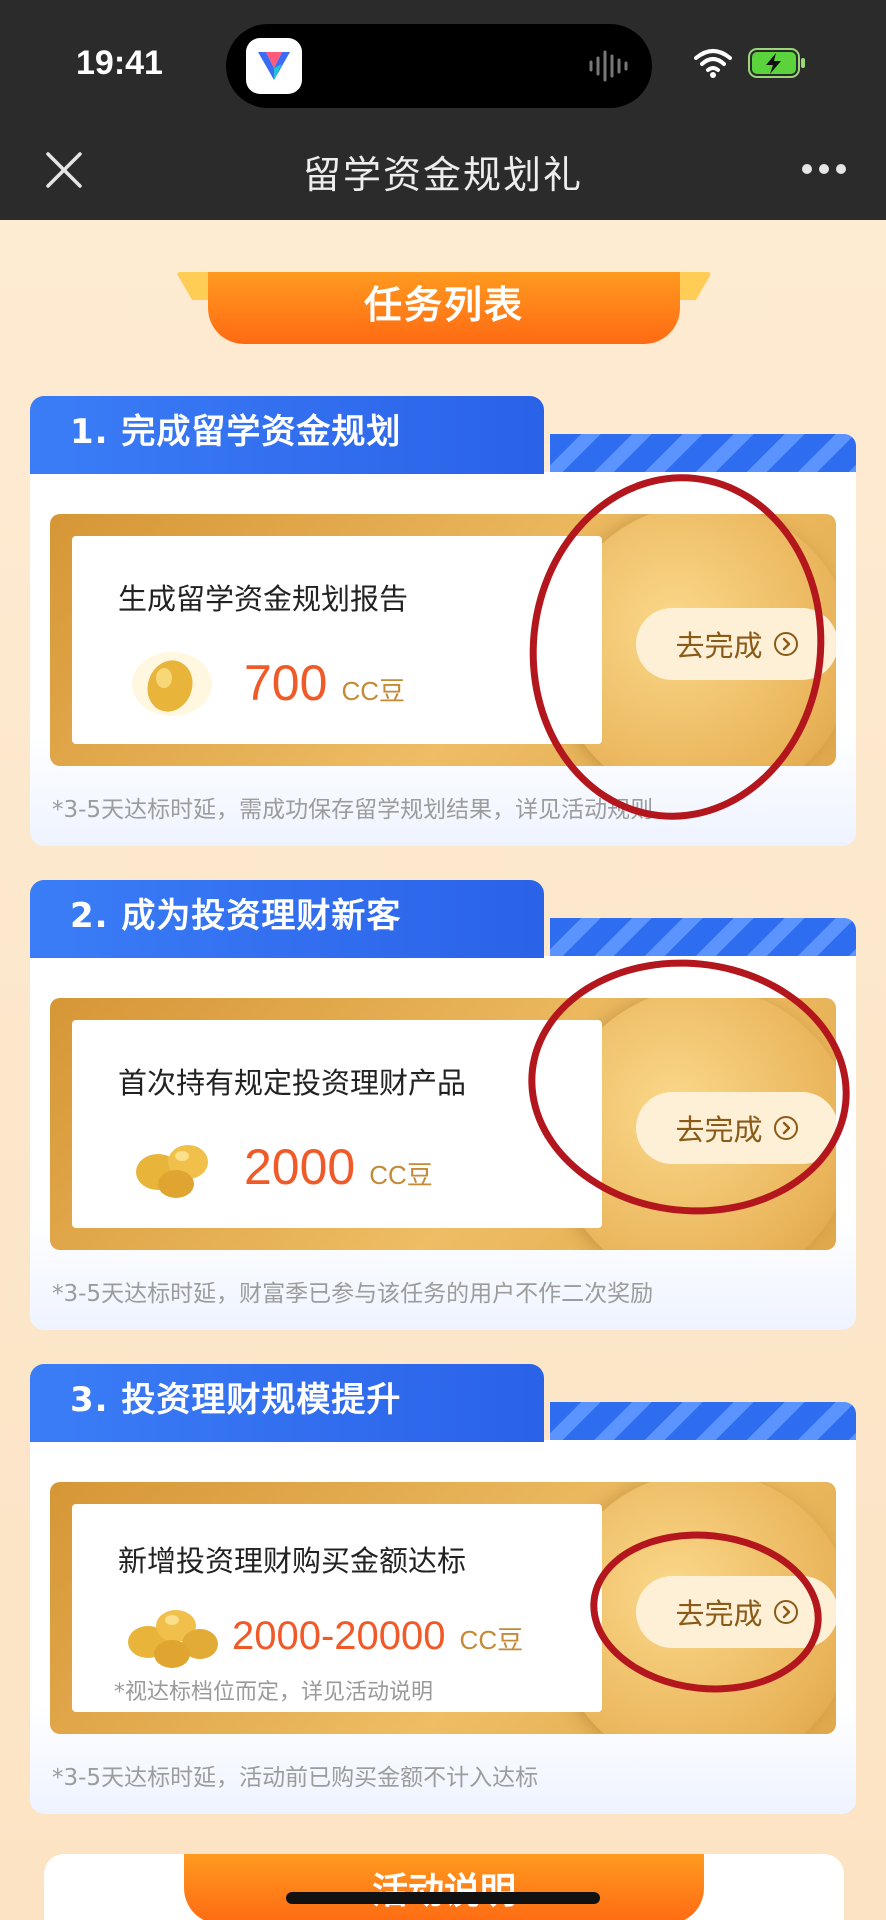 Image resolution: width=886 pixels, height=1920 pixels. What do you see at coordinates (337, 640) in the screenshot?
I see `reward-panel: 生成留学资金规划报告 700 CC豆` at bounding box center [337, 640].